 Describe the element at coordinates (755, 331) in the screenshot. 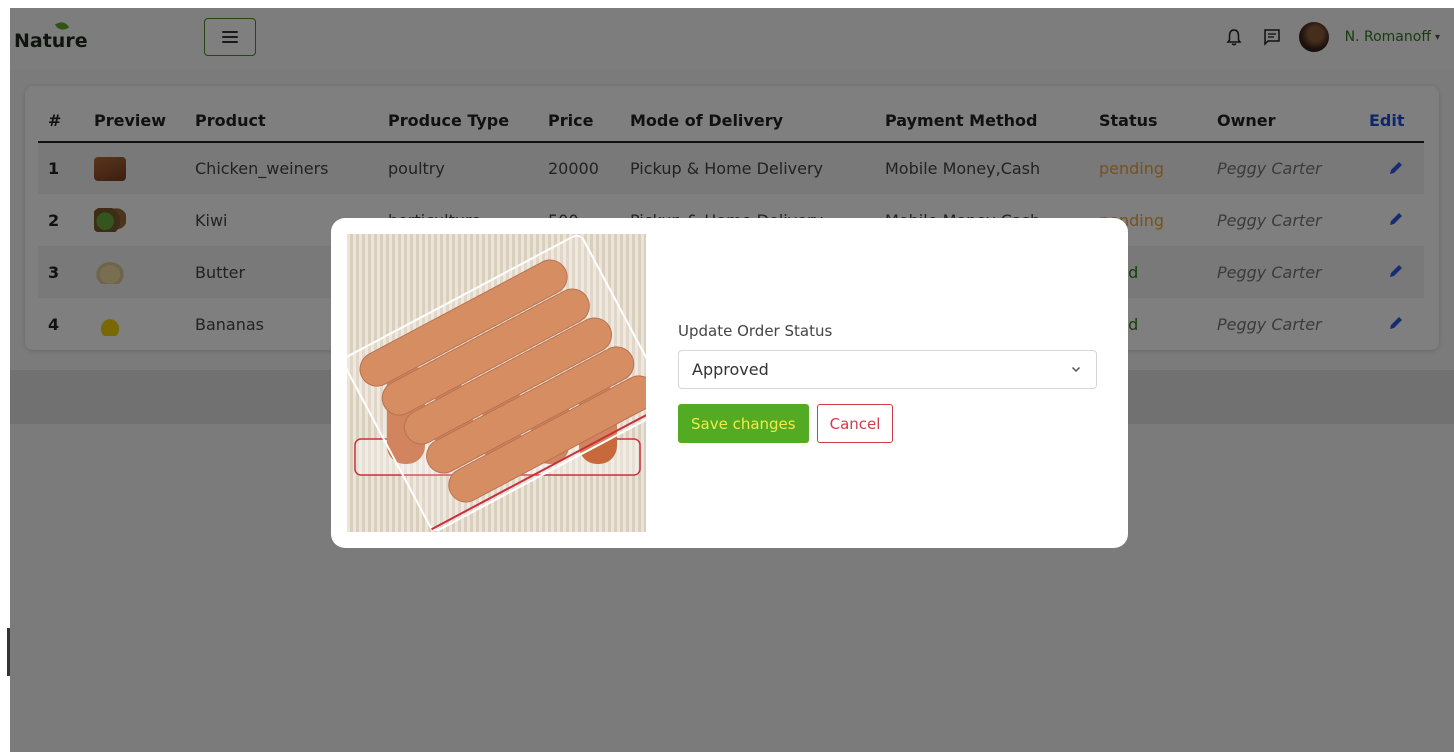

I see `order-status-label: Update Order Status` at that location.